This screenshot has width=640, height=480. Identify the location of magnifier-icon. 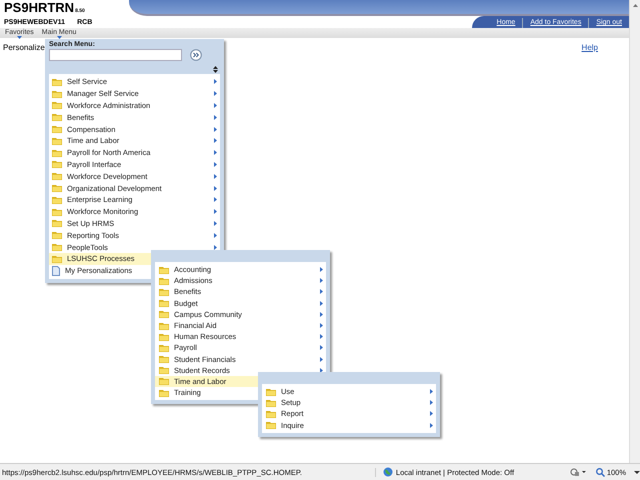
(600, 472).